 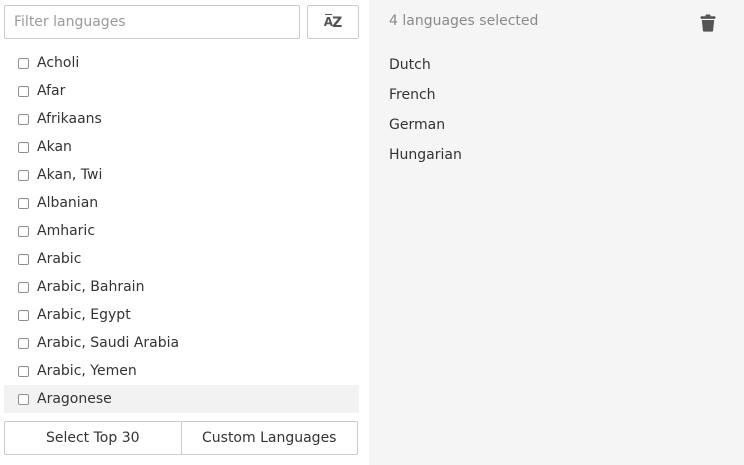 What do you see at coordinates (425, 95) in the screenshot?
I see `selected-language-item: French` at bounding box center [425, 95].